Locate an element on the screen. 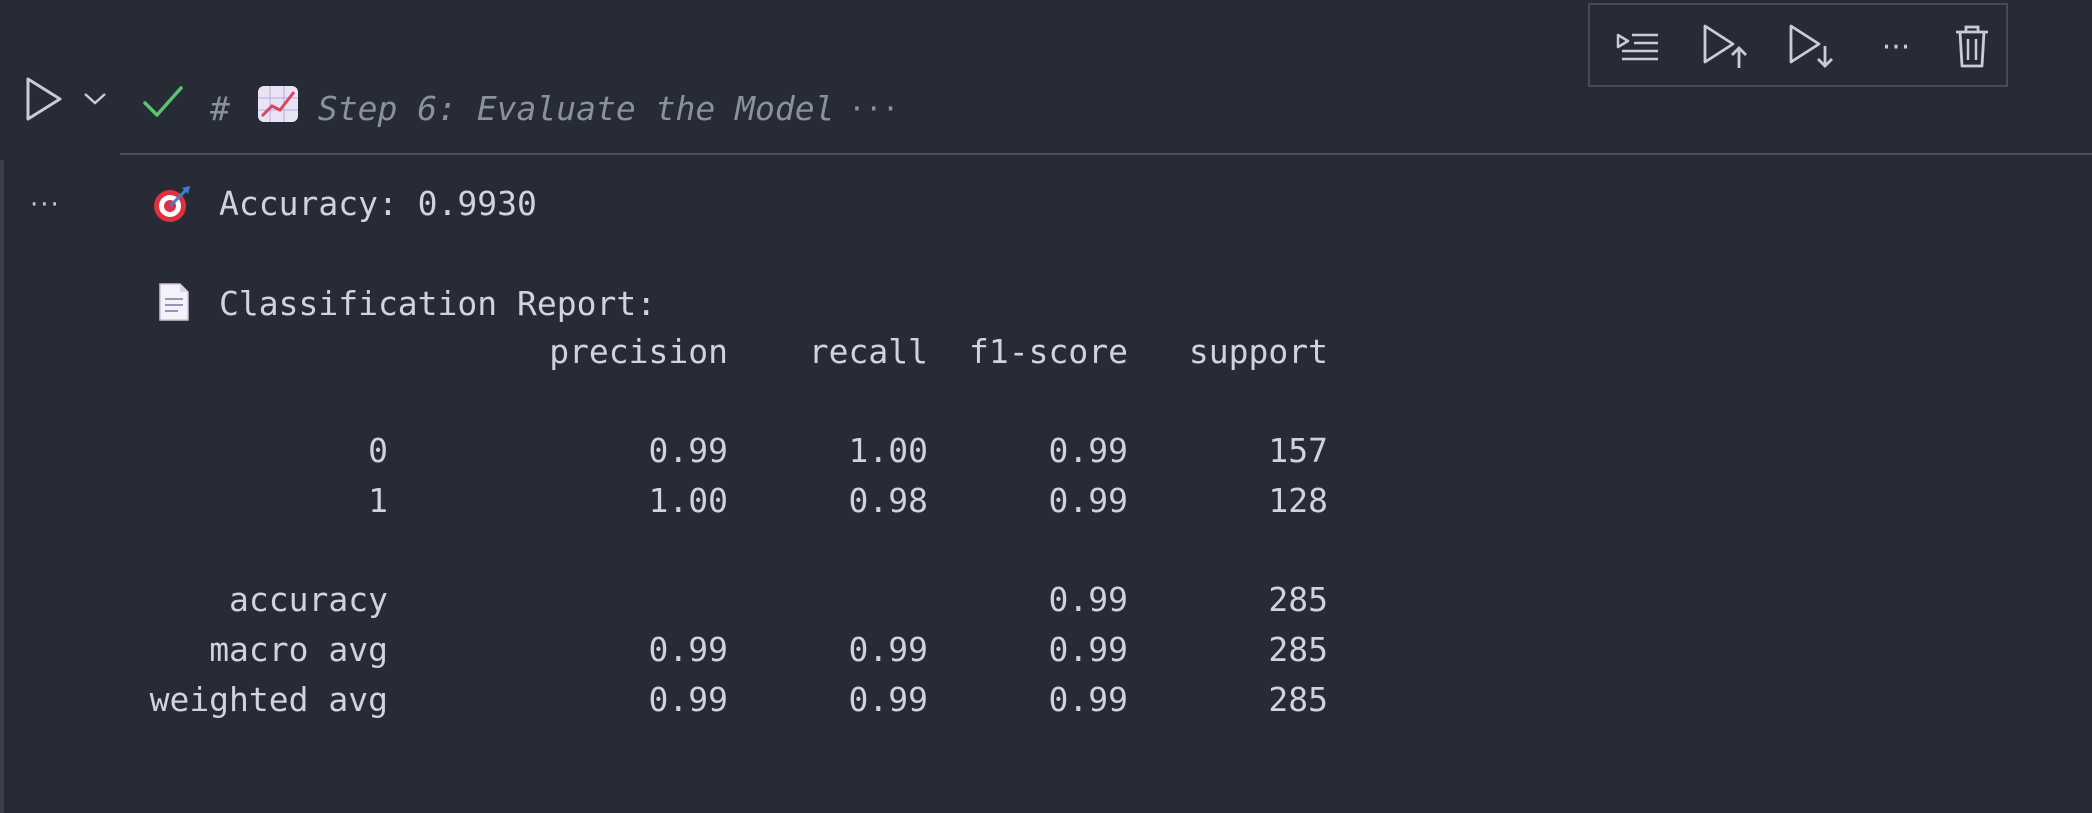 This screenshot has width=2092, height=813. cell-gutter-bar is located at coordinates (2, 486).